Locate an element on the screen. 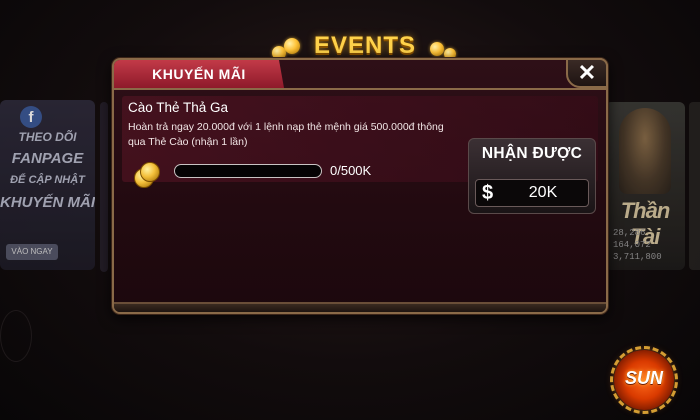  logo-text: SUN is located at coordinates (643, 378).